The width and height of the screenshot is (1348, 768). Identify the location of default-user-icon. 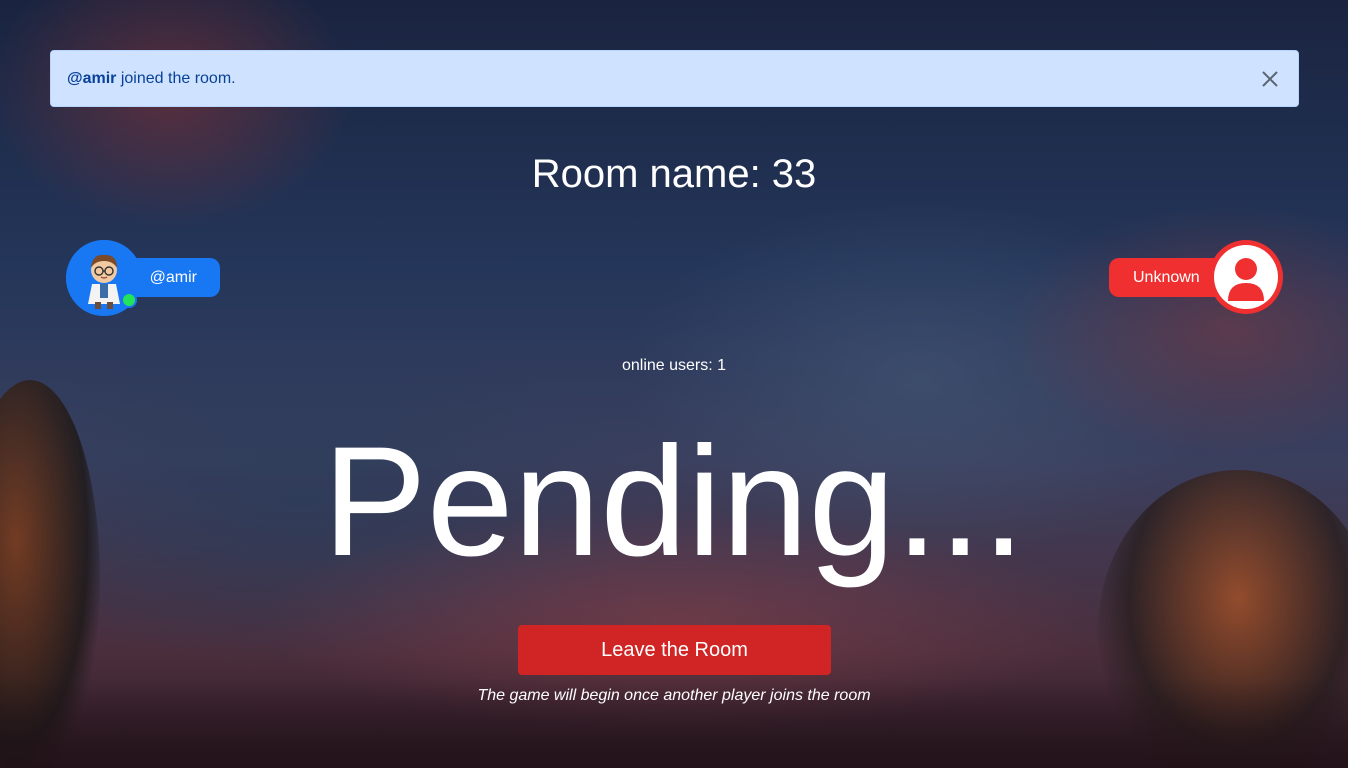
(1246, 277).